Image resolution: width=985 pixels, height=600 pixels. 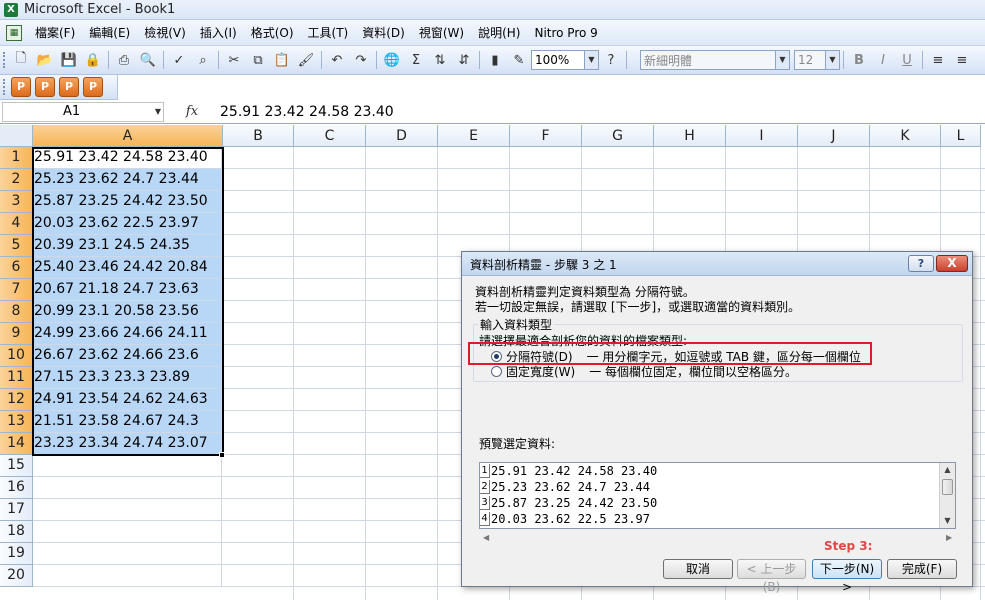 What do you see at coordinates (921, 263) in the screenshot?
I see `dialog-help-button: ?` at bounding box center [921, 263].